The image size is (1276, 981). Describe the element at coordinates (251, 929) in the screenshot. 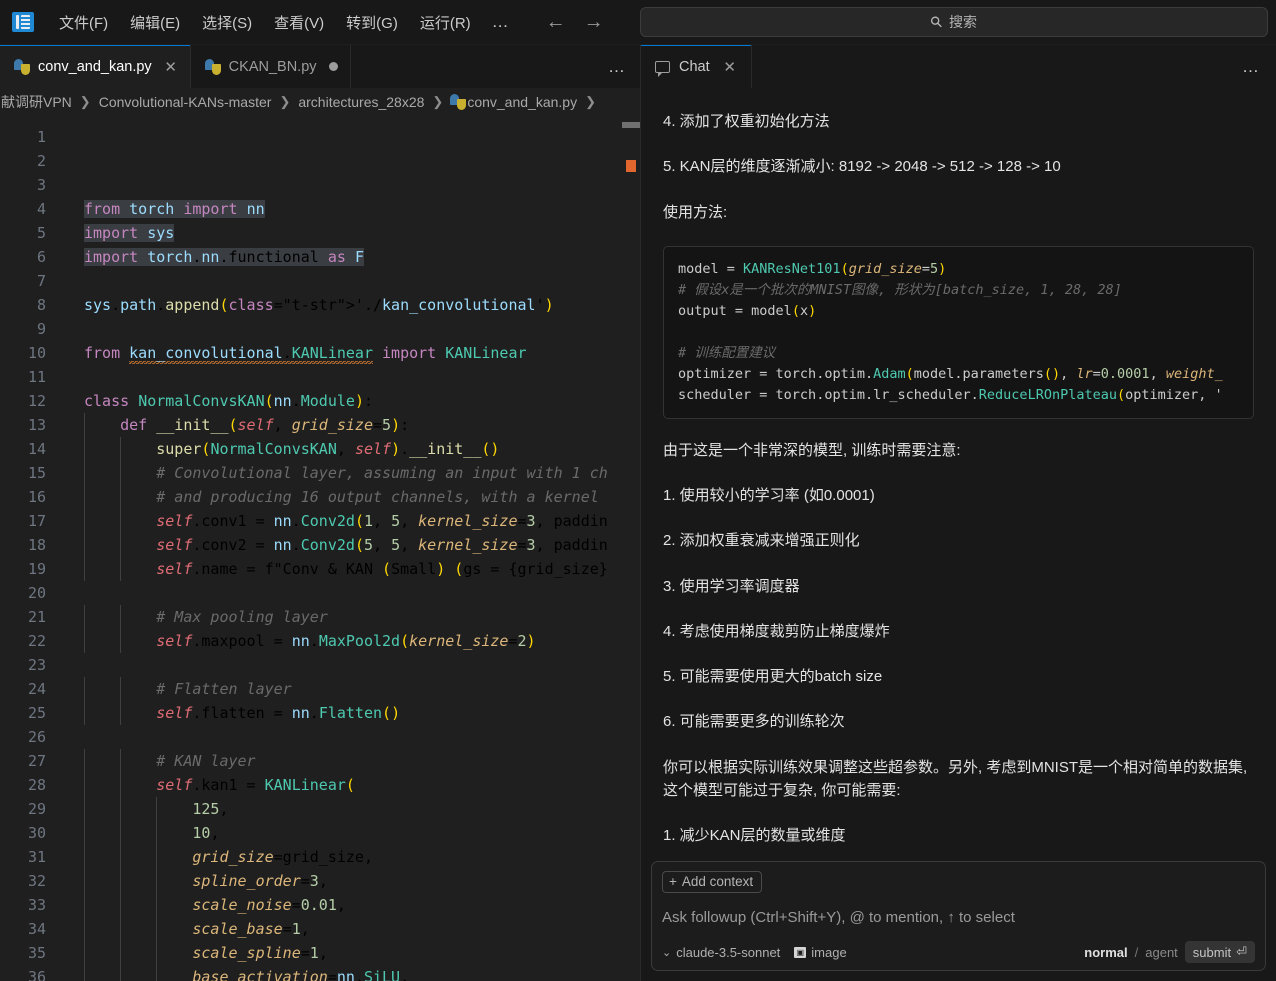

I see `code-line-text: scale_base=1,` at that location.